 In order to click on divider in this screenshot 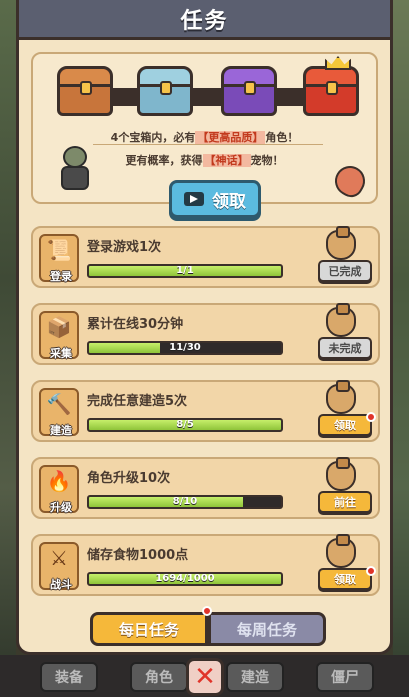, I will do `click(208, 144)`.